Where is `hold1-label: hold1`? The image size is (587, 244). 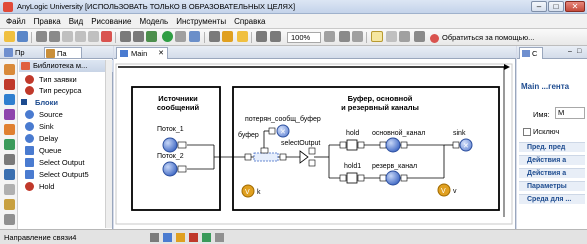 hold1-label: hold1 is located at coordinates (352, 166).